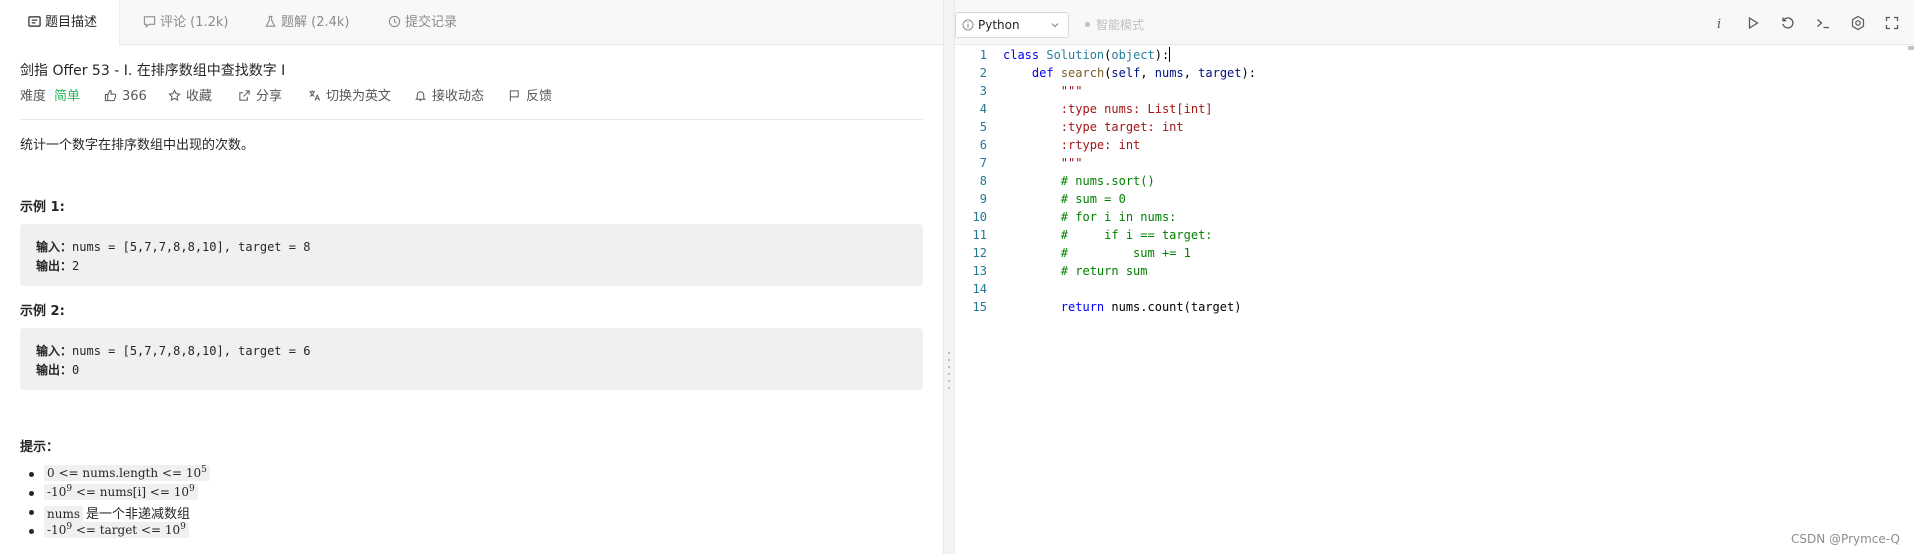  What do you see at coordinates (979, 253) in the screenshot?
I see `line-number: 12` at bounding box center [979, 253].